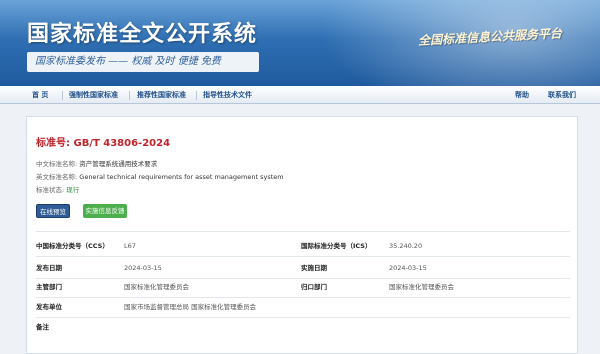 This screenshot has height=354, width=600. I want to click on chinese-name-line: 中文标准名称: 资产管理系统通用技术要求, so click(96, 163).